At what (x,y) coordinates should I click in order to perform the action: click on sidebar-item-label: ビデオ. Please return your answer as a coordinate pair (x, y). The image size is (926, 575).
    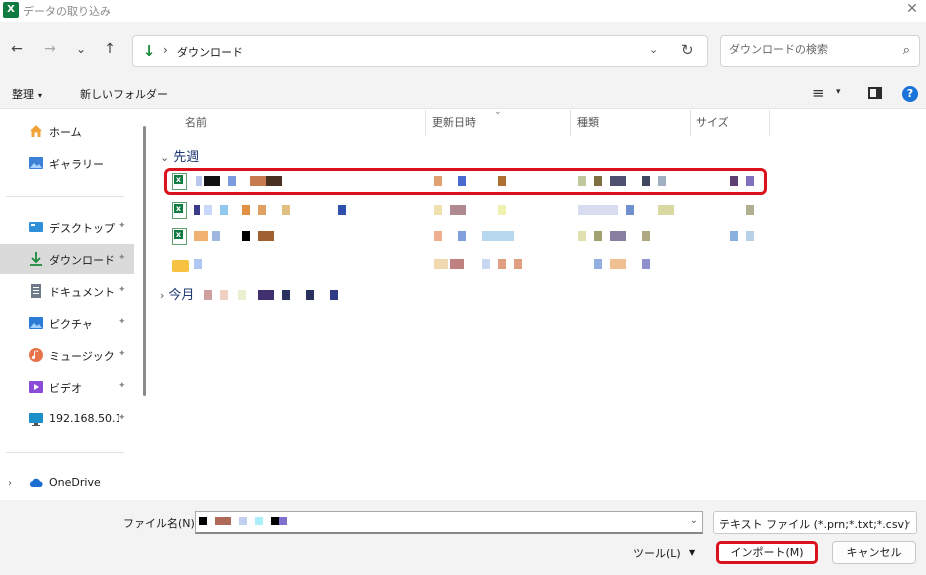
    Looking at the image, I should click on (65, 388).